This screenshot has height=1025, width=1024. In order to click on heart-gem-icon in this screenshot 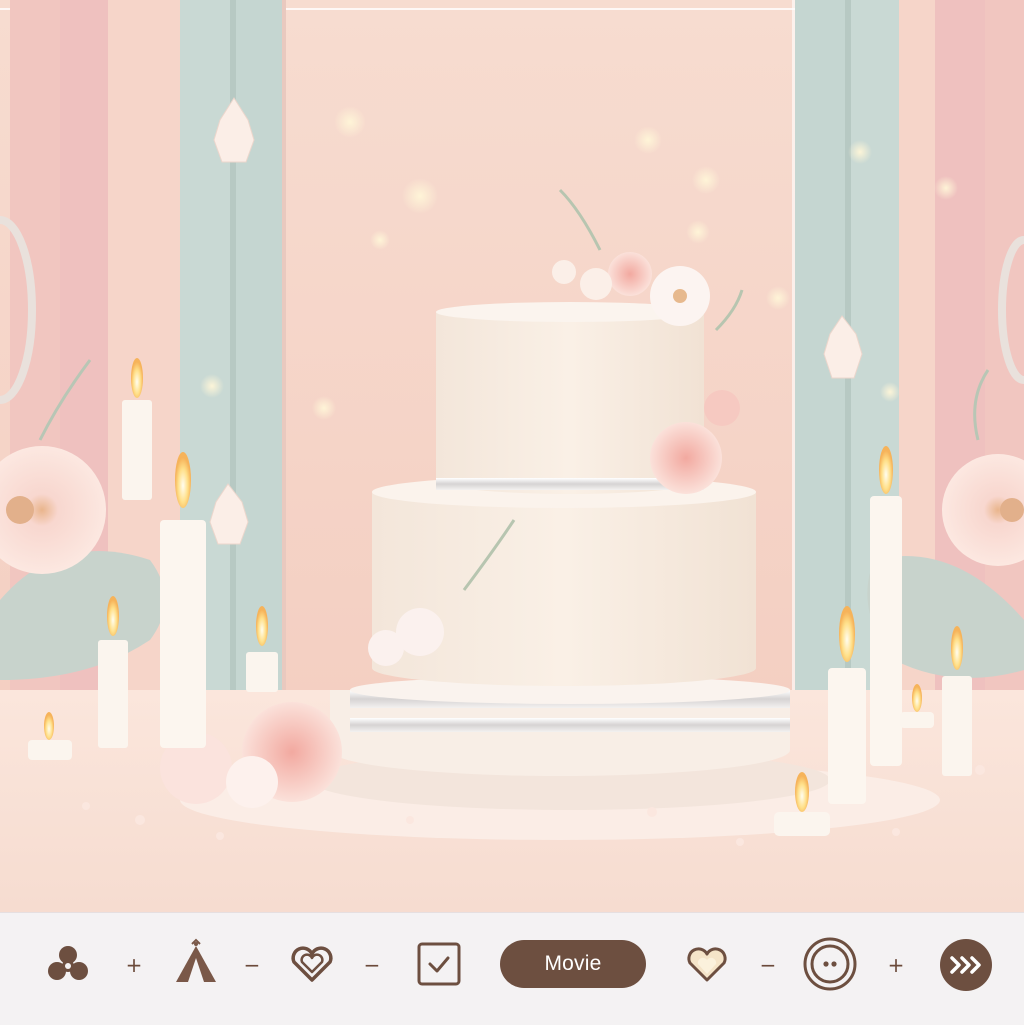, I will do `click(707, 964)`.